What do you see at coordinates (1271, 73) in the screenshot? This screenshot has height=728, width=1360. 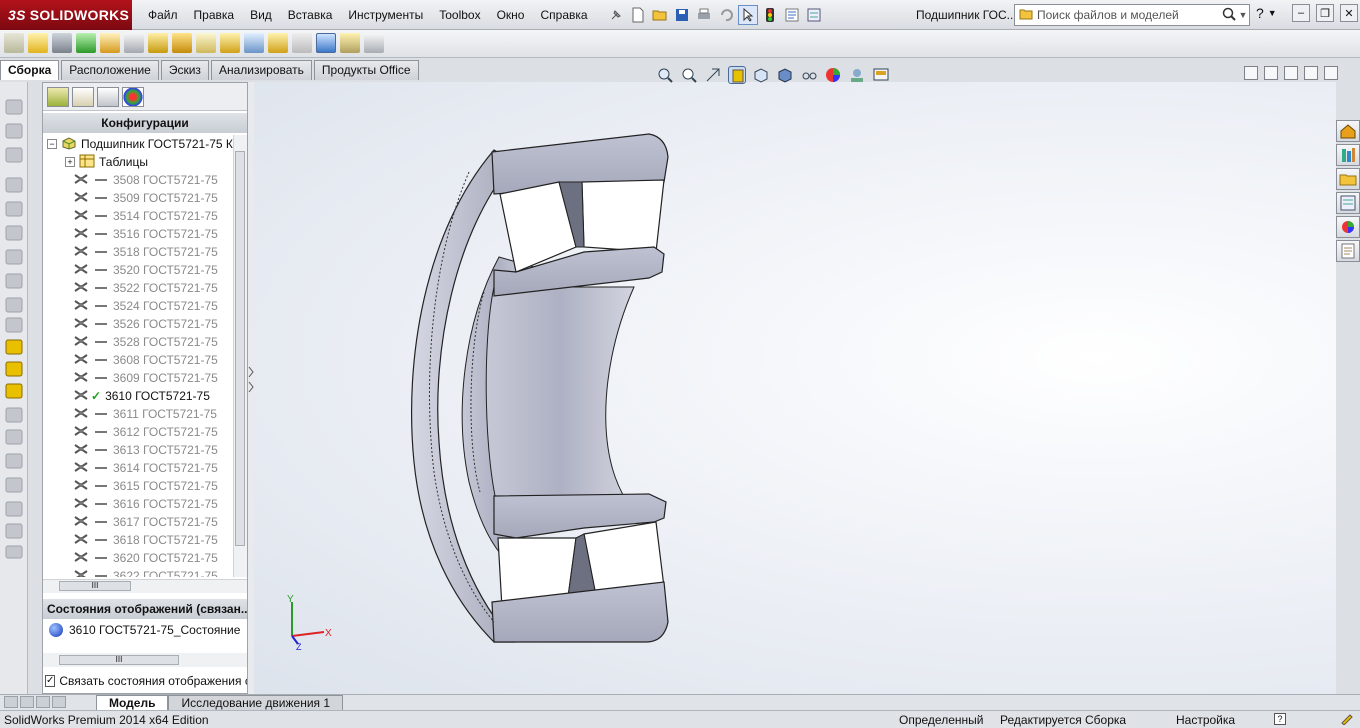 I see `viewport-single-icon` at bounding box center [1271, 73].